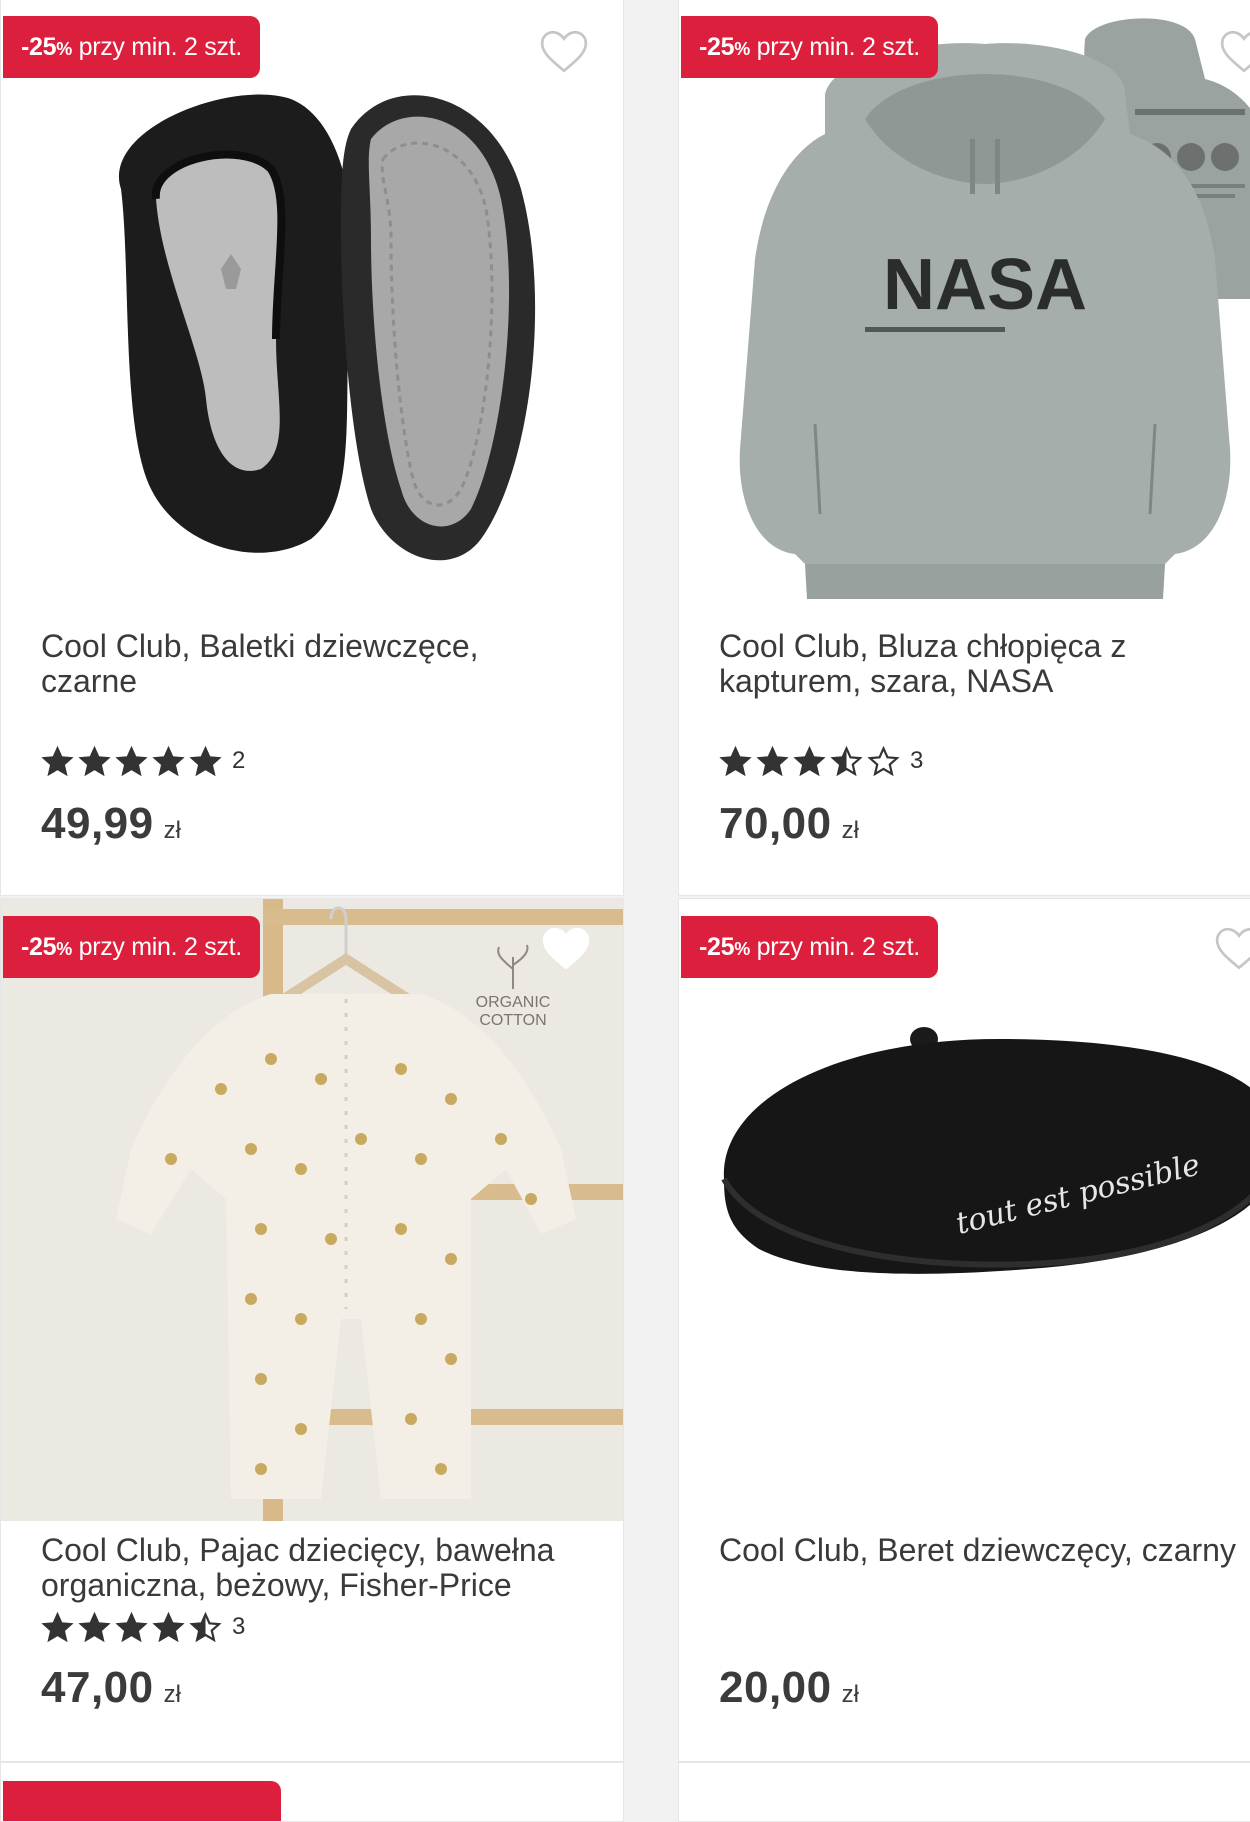 This screenshot has height=1822, width=1250. Describe the element at coordinates (311, 319) in the screenshot. I see `ballet-shoes-image` at that location.